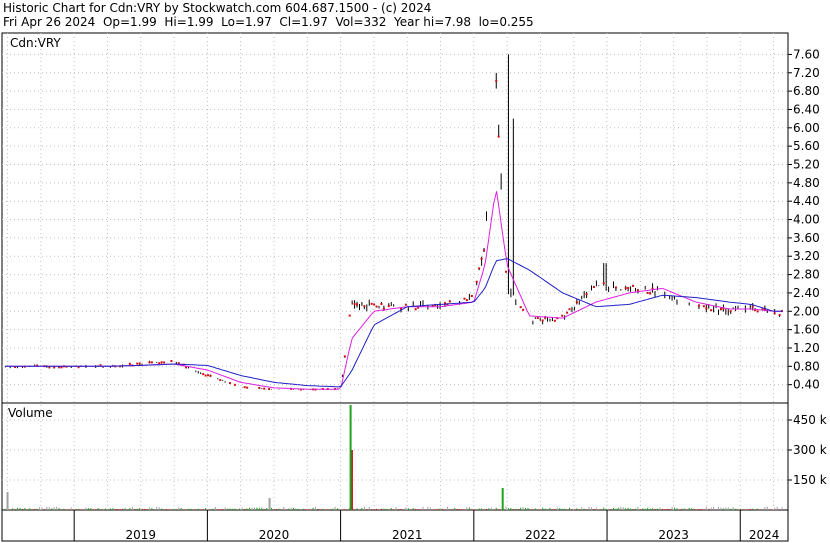 This screenshot has height=543, width=830. I want to click on price-tick-label: 2.00, so click(806, 311).